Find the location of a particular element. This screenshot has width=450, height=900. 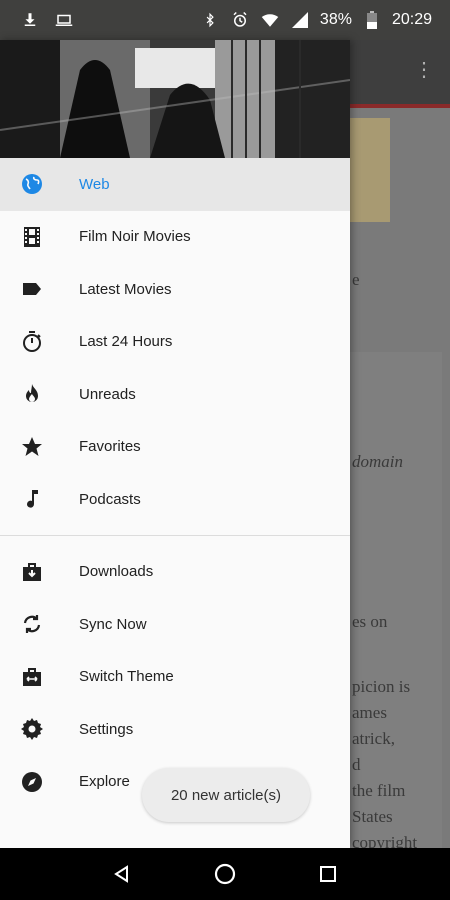

recents-icon is located at coordinates (328, 874).